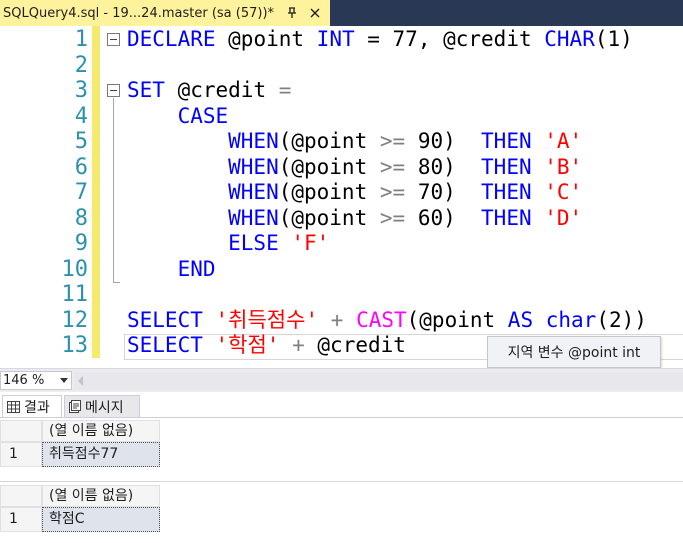  I want to click on message-icon, so click(75, 406).